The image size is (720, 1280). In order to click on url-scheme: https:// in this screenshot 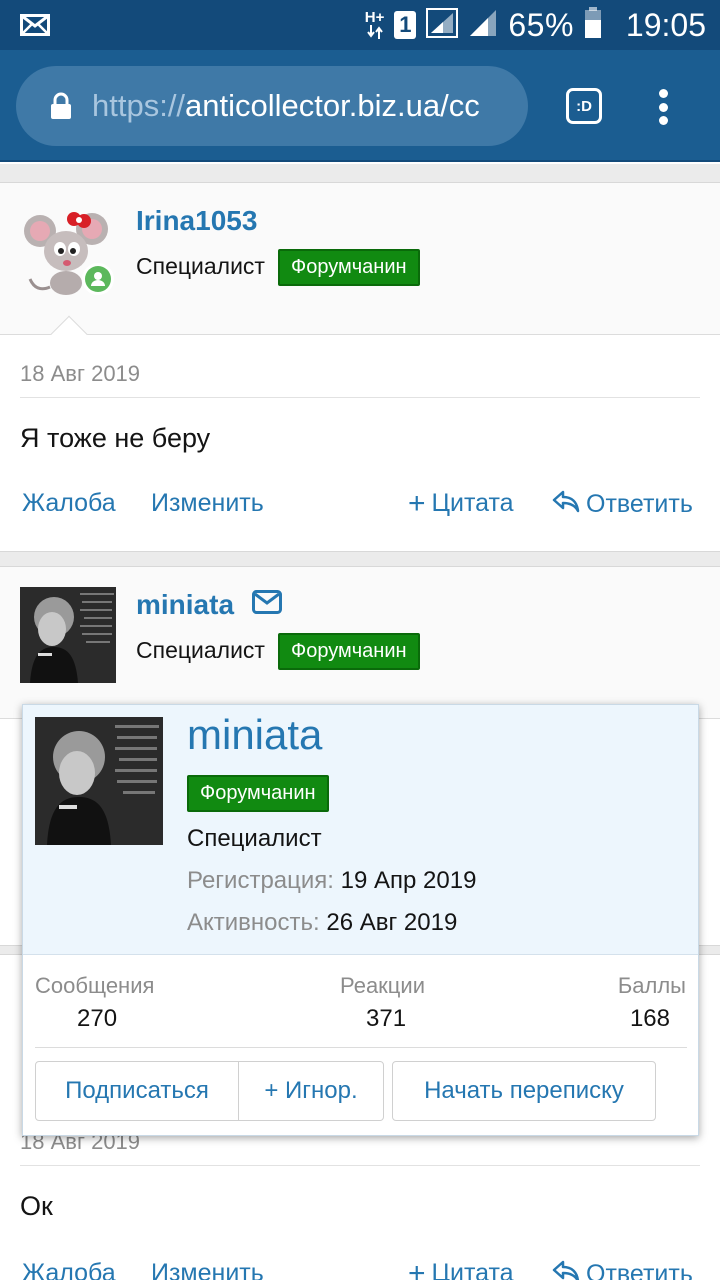, I will do `click(139, 105)`.